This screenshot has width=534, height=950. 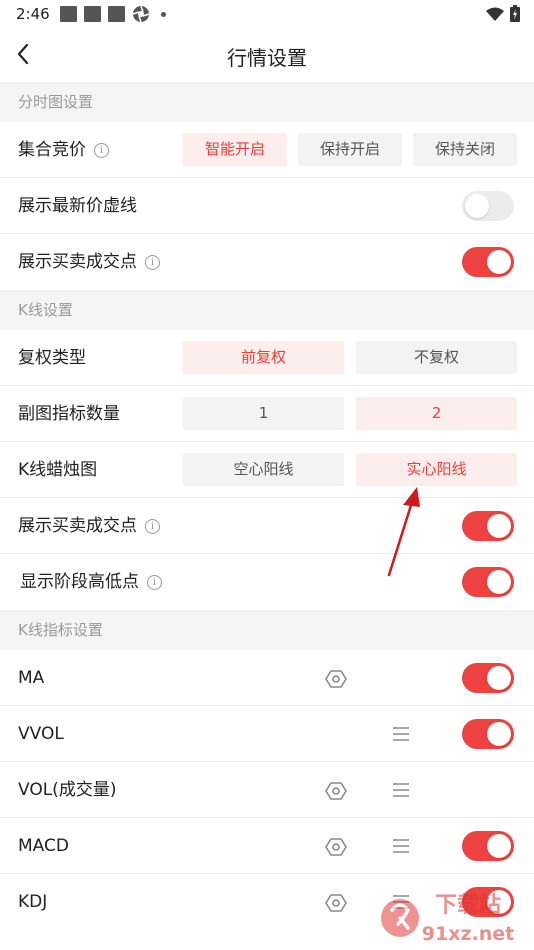 What do you see at coordinates (436, 413) in the screenshot?
I see `sub-chart-option-2: 2` at bounding box center [436, 413].